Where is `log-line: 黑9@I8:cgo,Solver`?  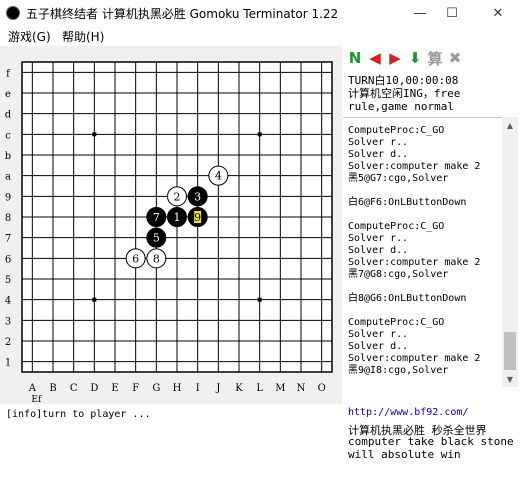 log-line: 黑9@I8:cgo,Solver is located at coordinates (398, 370).